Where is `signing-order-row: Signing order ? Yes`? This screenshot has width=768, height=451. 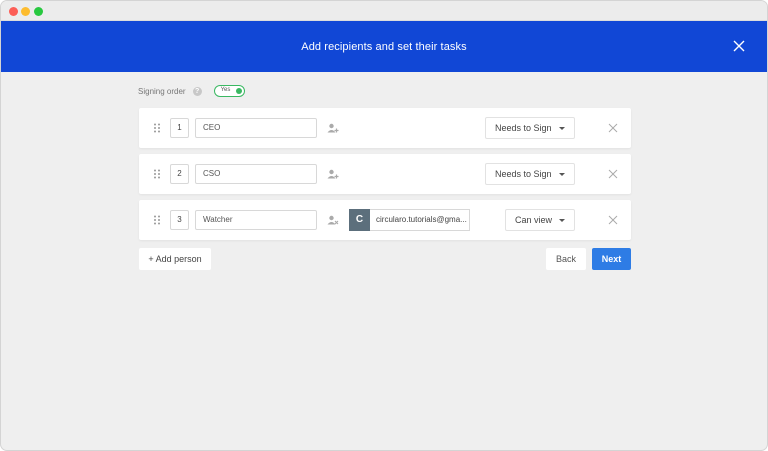 signing-order-row: Signing order ? Yes is located at coordinates (191, 91).